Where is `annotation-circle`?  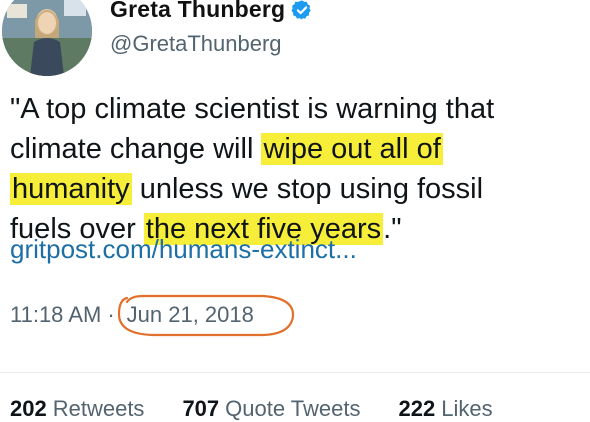 annotation-circle is located at coordinates (205, 315).